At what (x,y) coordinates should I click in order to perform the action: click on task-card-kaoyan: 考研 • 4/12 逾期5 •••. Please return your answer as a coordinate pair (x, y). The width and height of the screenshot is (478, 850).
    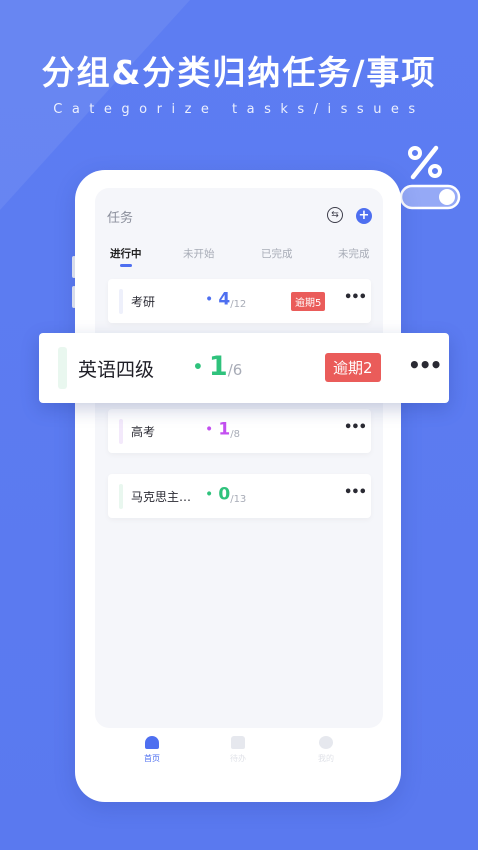
    Looking at the image, I should click on (239, 301).